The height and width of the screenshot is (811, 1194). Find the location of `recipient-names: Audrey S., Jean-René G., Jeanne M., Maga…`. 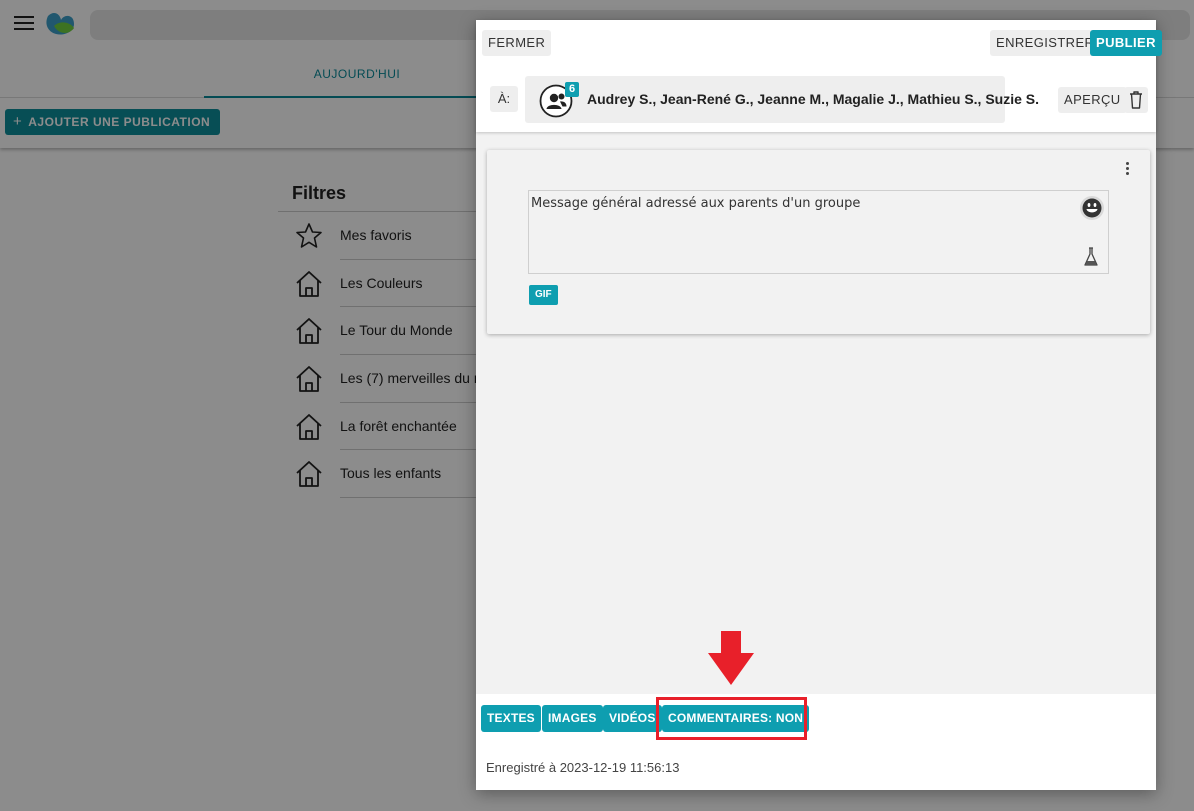

recipient-names: Audrey S., Jean-René G., Jeanne M., Maga… is located at coordinates (813, 99).